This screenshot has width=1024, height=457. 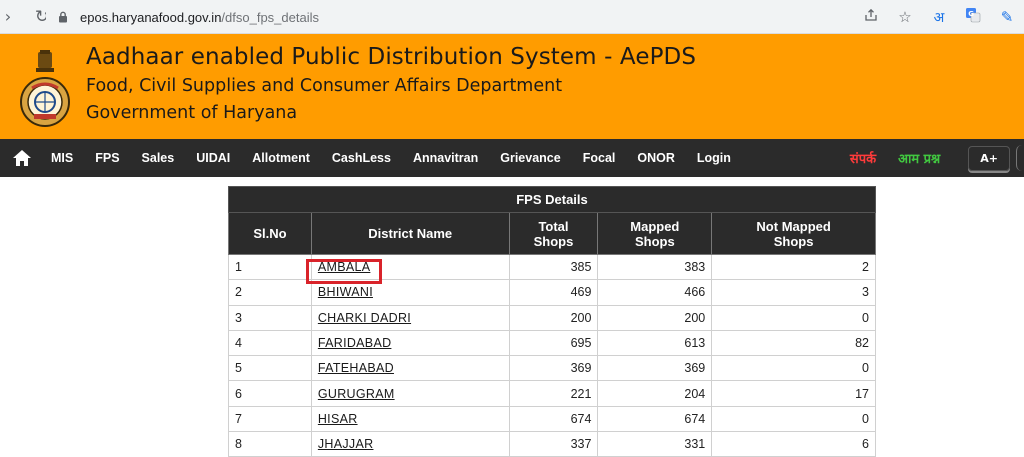 What do you see at coordinates (410, 267) in the screenshot?
I see `cell-district: AMBALA` at bounding box center [410, 267].